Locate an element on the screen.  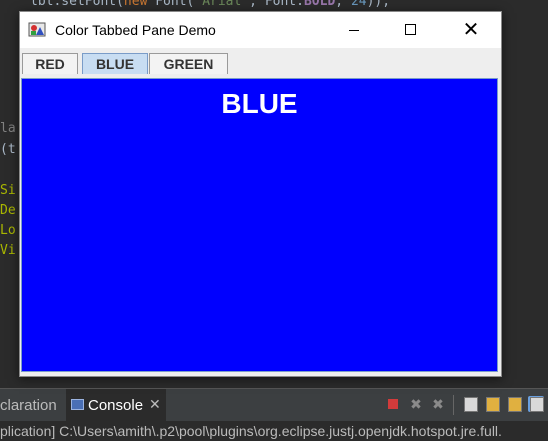
show-console-button is located at coordinates (536, 404).